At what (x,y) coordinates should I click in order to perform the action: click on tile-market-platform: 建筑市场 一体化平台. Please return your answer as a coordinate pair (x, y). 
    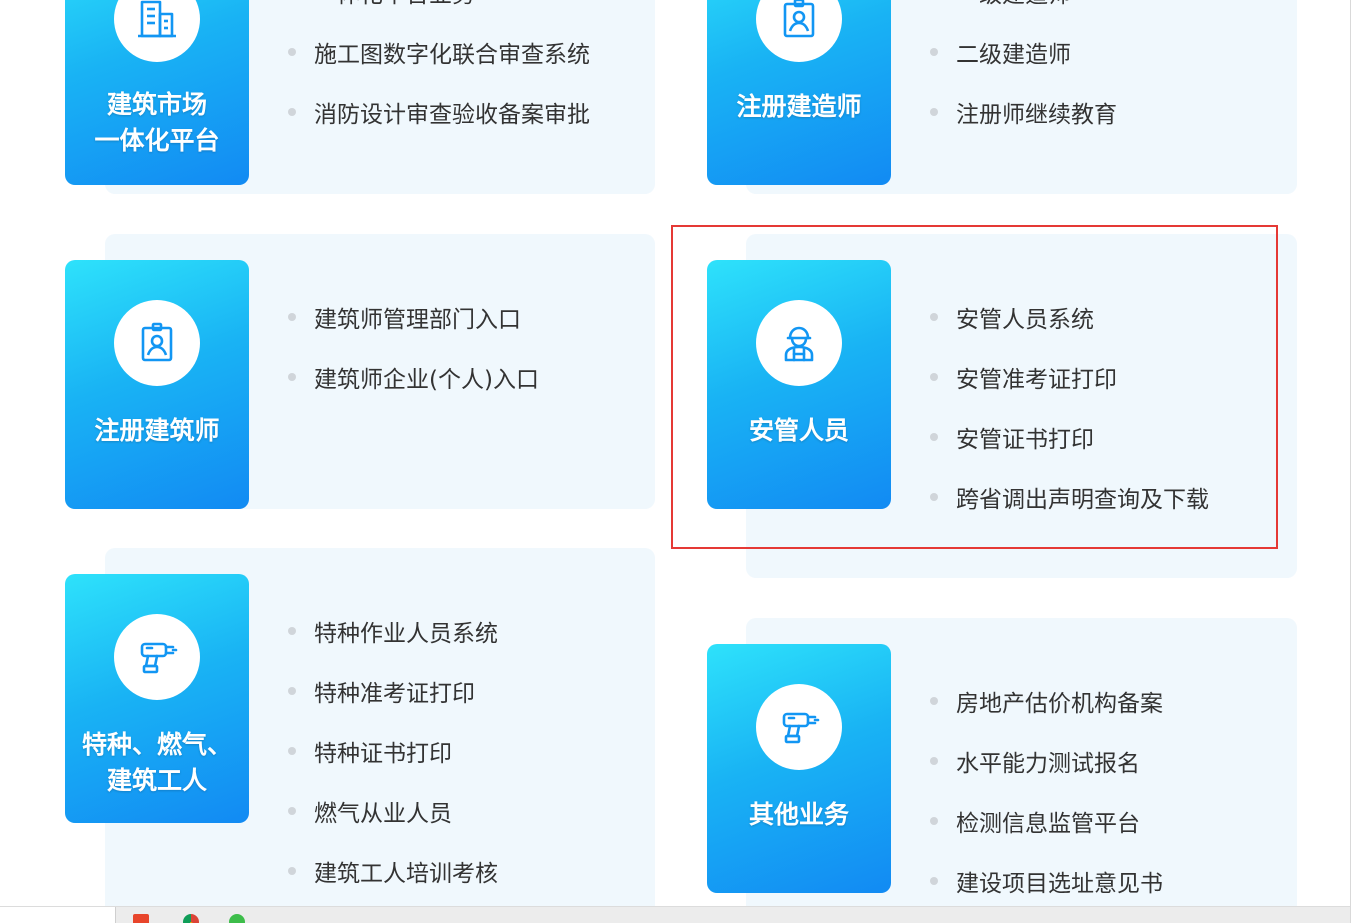
    Looking at the image, I should click on (157, 92).